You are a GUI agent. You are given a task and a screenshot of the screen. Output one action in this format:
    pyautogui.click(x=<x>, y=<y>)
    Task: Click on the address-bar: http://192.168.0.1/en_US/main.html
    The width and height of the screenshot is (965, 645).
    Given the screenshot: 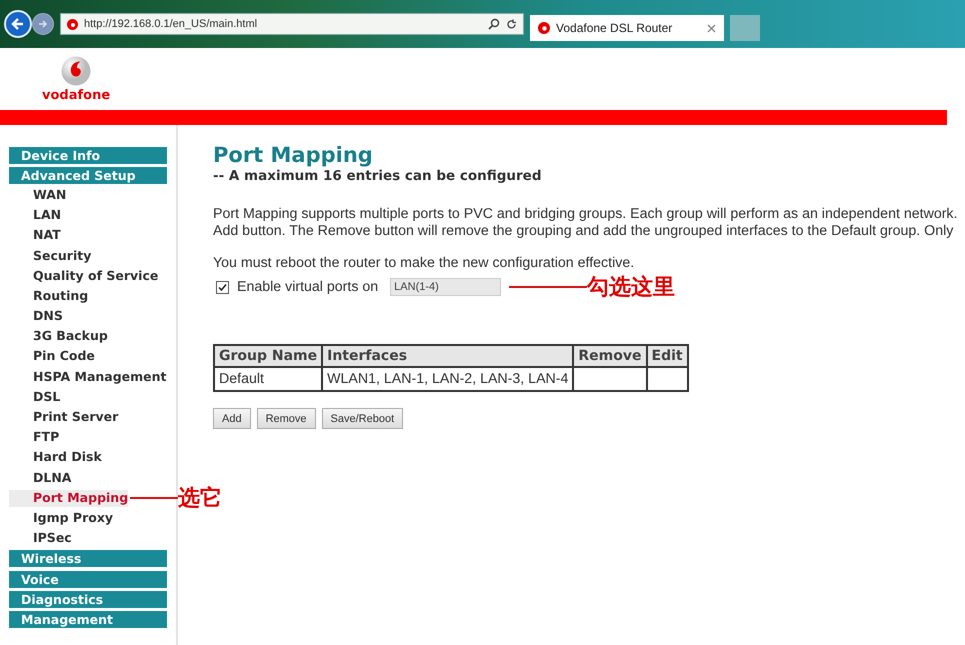 What is the action you would take?
    pyautogui.click(x=292, y=24)
    